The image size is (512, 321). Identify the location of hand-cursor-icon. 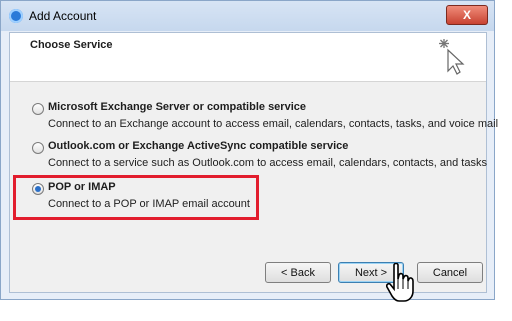
(400, 282).